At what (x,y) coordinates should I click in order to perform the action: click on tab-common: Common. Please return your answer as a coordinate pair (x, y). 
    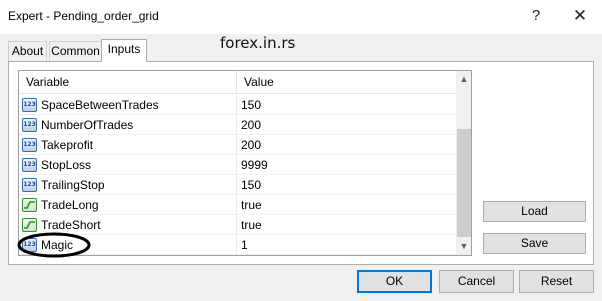
    Looking at the image, I should click on (75, 51).